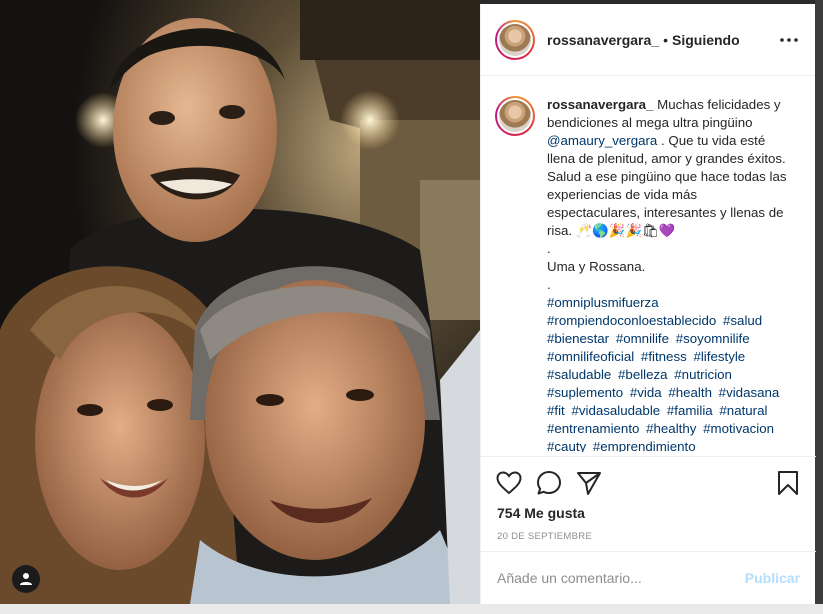  What do you see at coordinates (742, 320) in the screenshot?
I see `hashtag-link: #salud` at bounding box center [742, 320].